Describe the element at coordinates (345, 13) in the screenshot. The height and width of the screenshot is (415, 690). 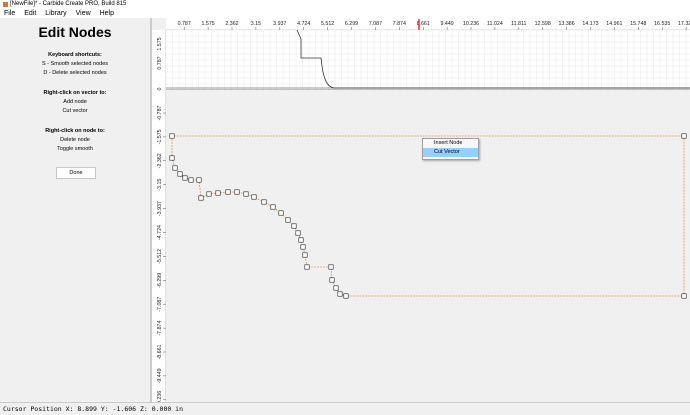
I see `menu-bar: File Edit Library View Help` at that location.